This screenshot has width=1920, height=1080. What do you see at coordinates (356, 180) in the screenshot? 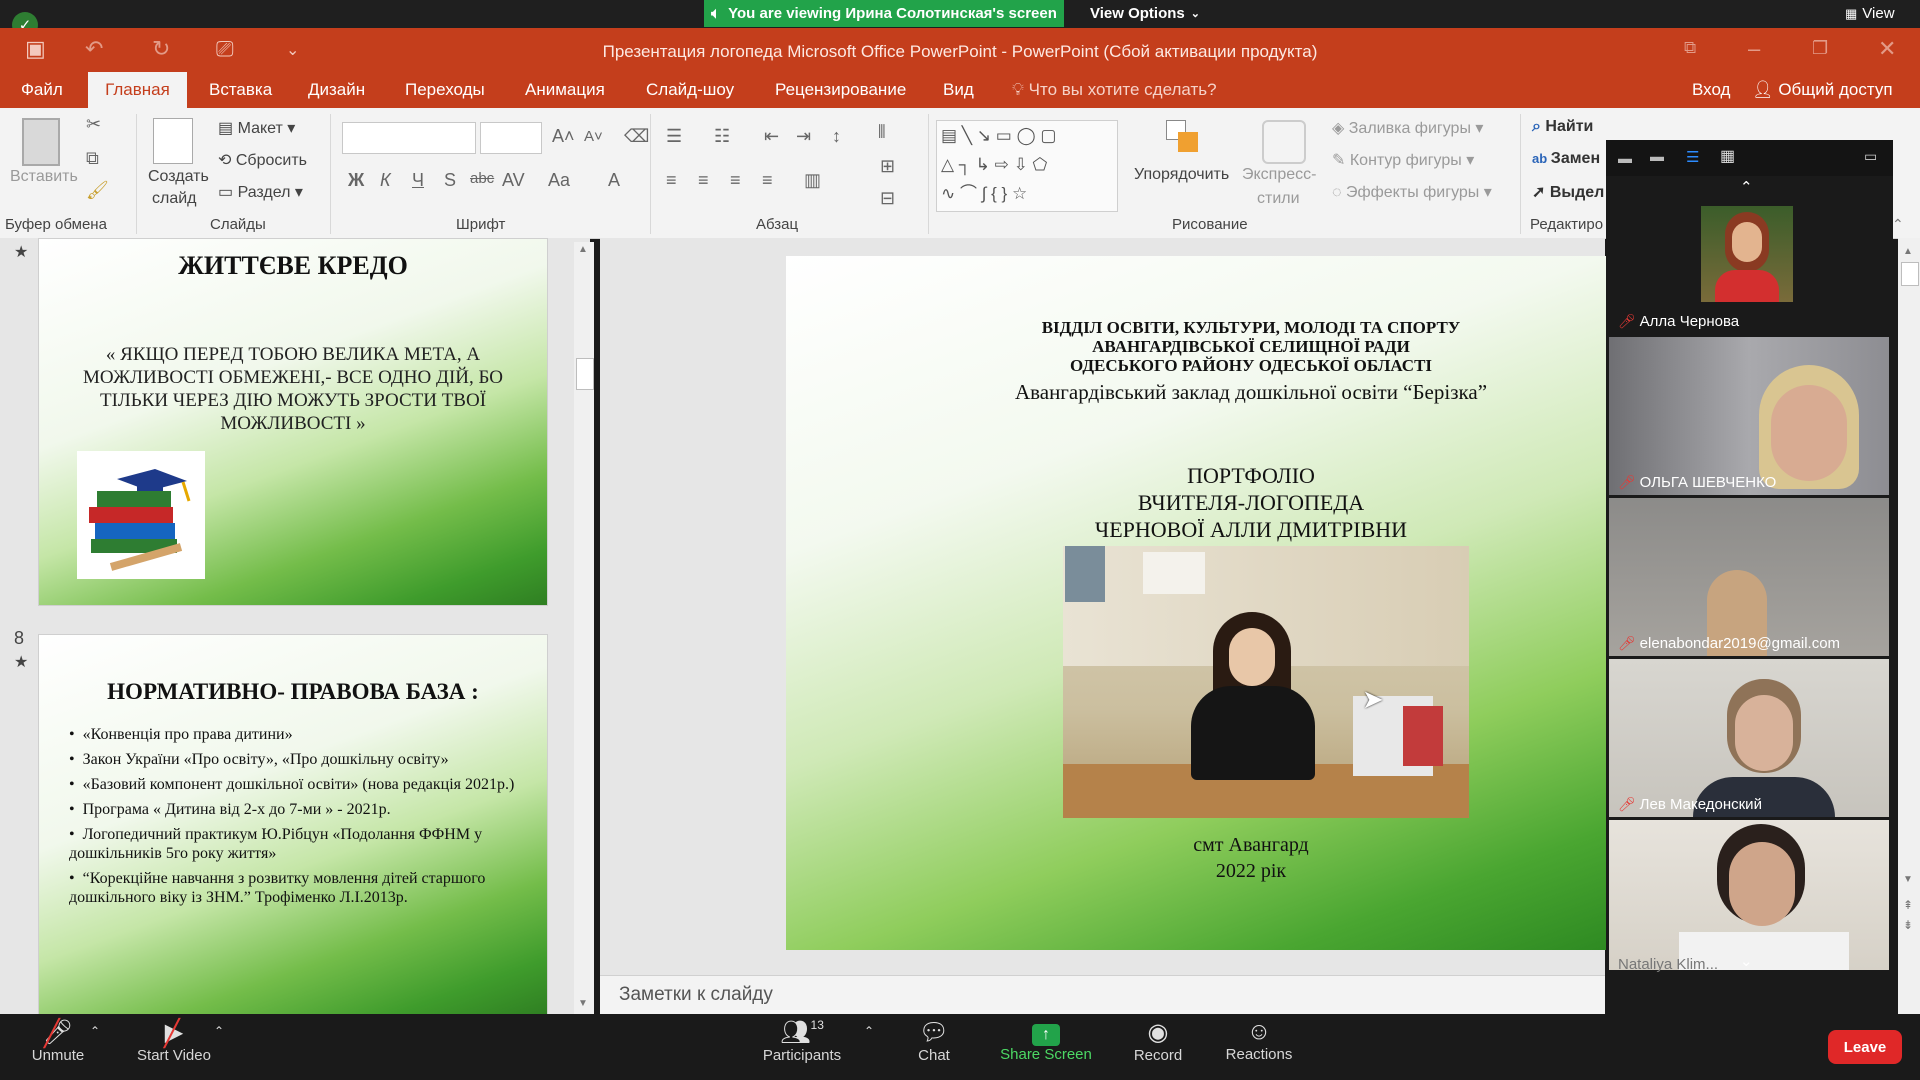
I see `bold-icon: Ж` at bounding box center [356, 180].